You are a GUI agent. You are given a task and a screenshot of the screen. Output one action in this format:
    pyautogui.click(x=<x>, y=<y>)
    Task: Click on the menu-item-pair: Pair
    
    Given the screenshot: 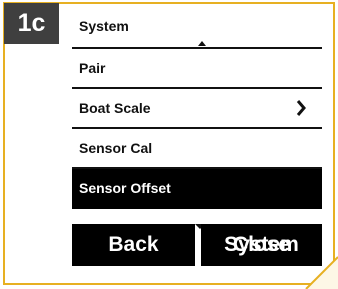 What is the action you would take?
    pyautogui.click(x=197, y=69)
    